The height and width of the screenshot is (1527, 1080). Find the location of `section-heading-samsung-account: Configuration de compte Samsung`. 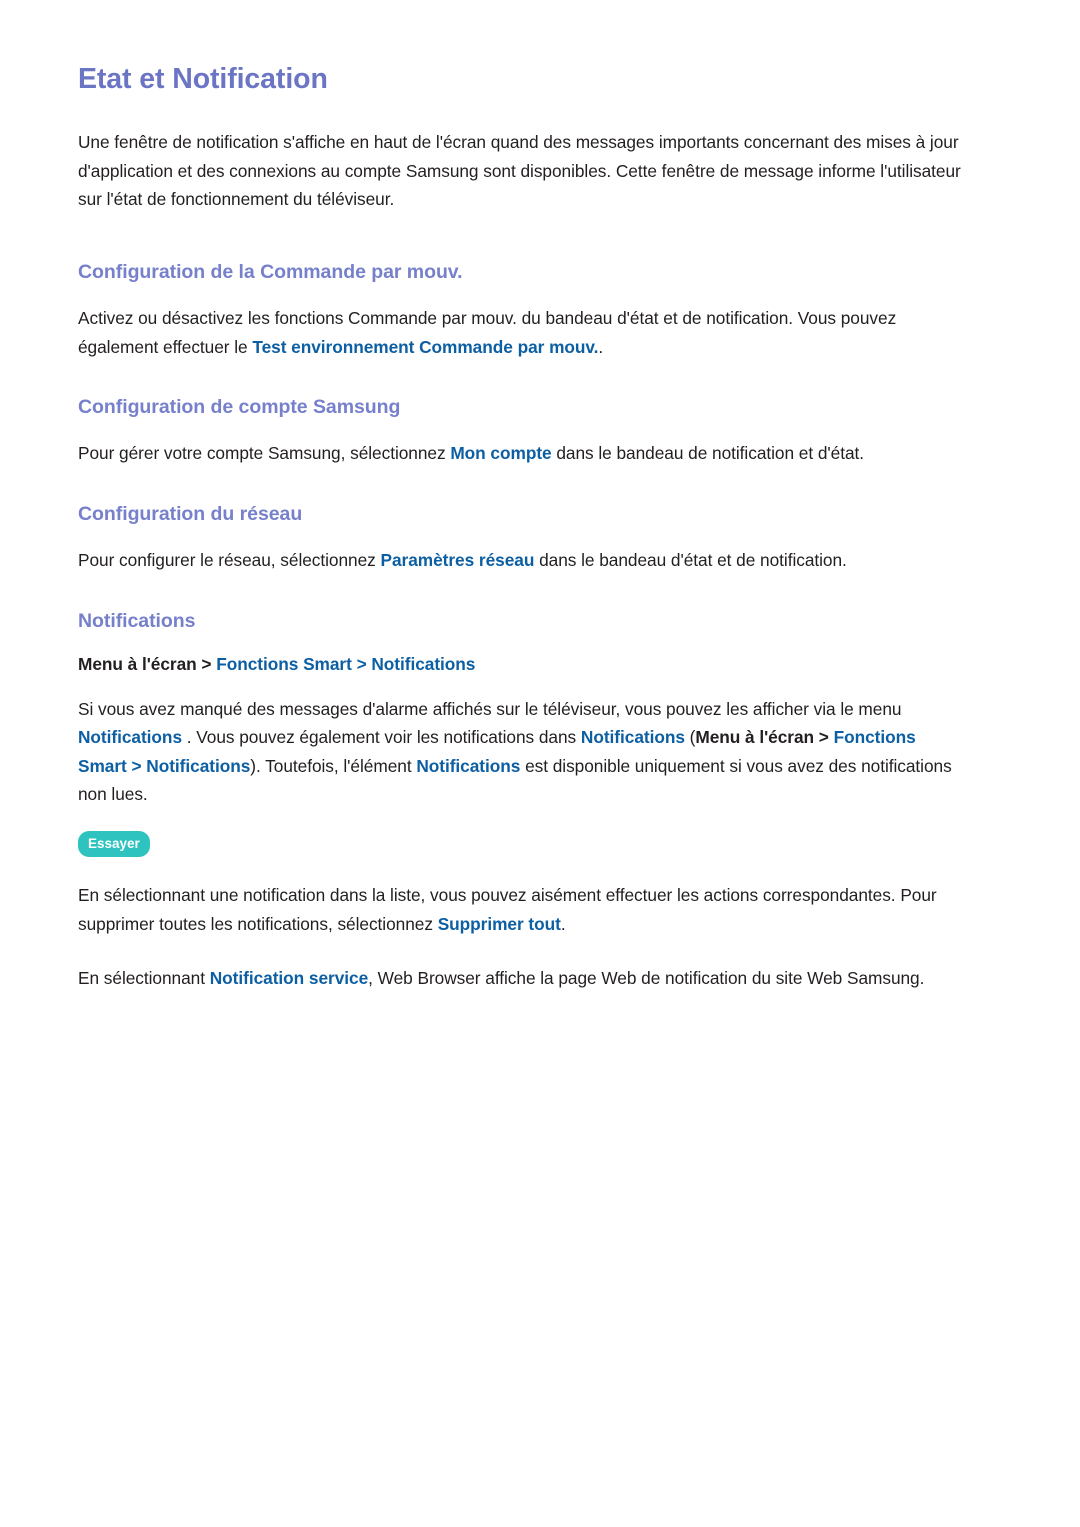

section-heading-samsung-account: Configuration de compte Samsung is located at coordinates (239, 407).